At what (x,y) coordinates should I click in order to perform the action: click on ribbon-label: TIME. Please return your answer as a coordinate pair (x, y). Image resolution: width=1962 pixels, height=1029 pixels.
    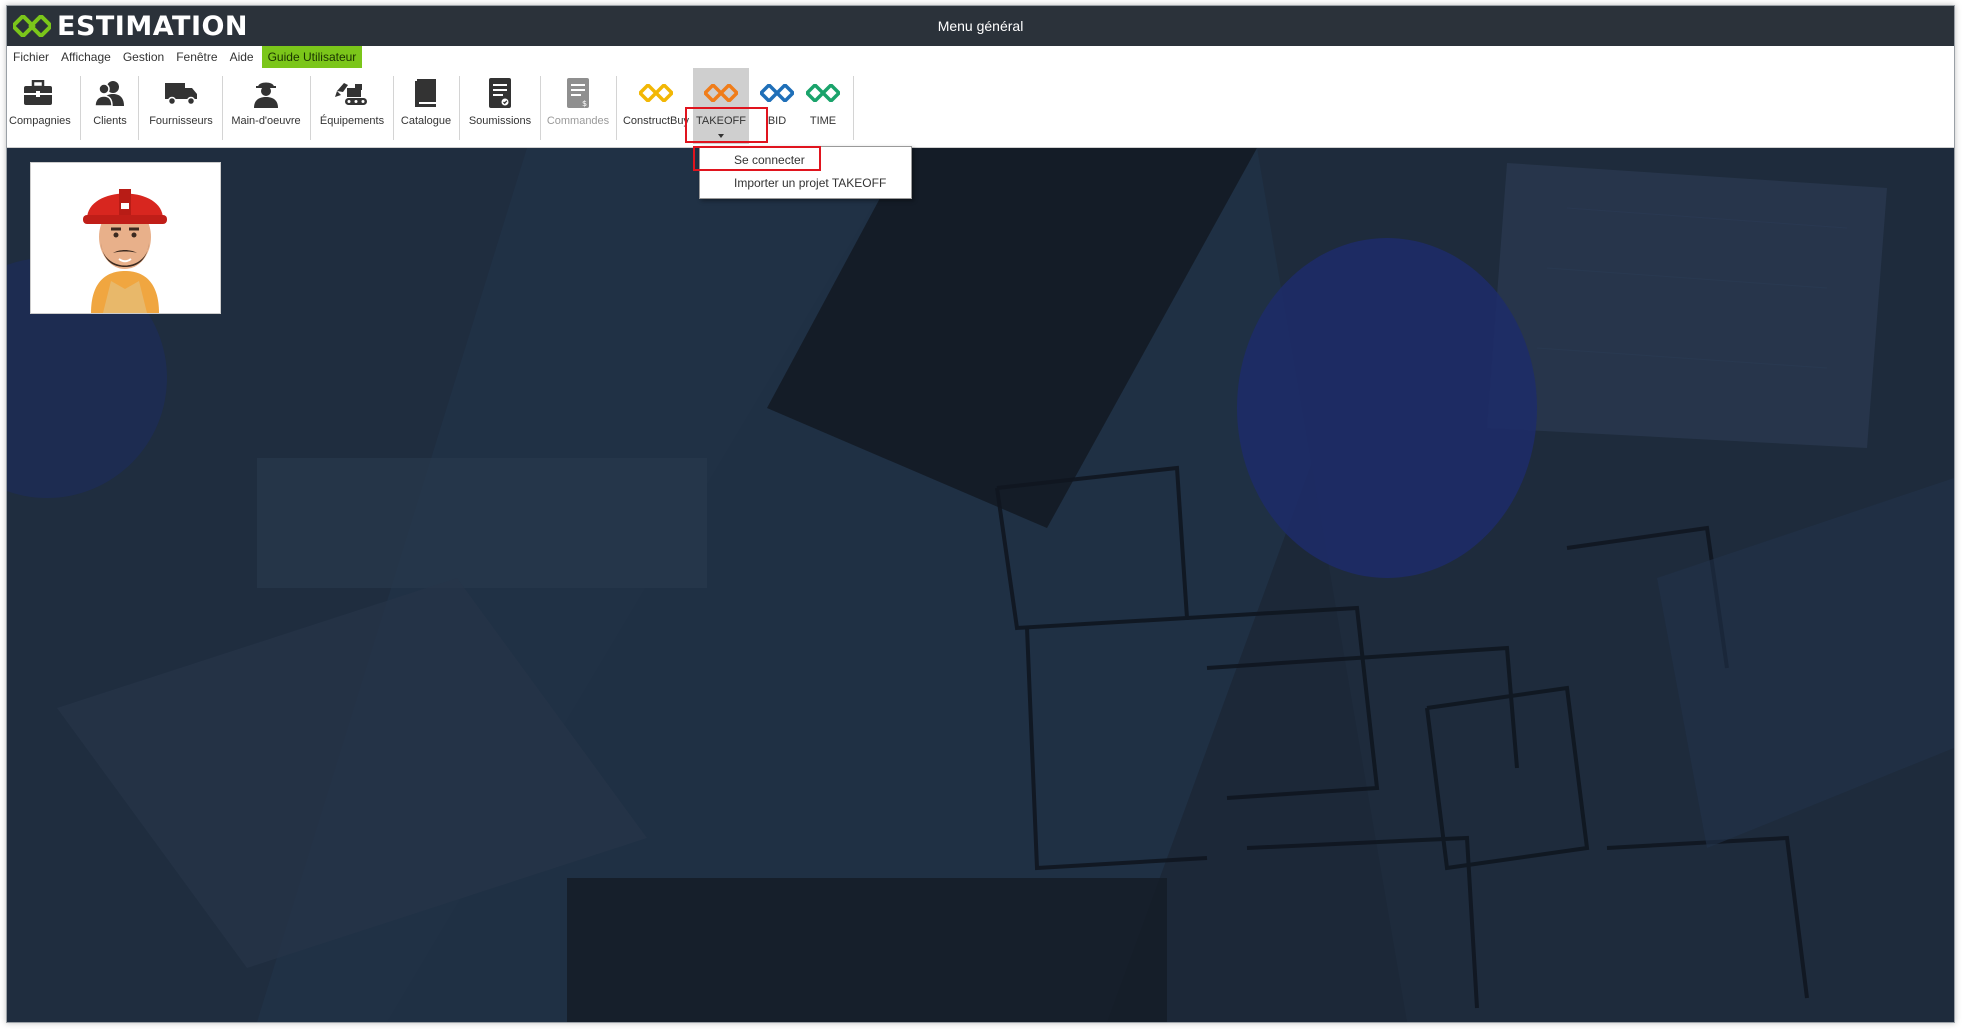
    Looking at the image, I should click on (823, 121).